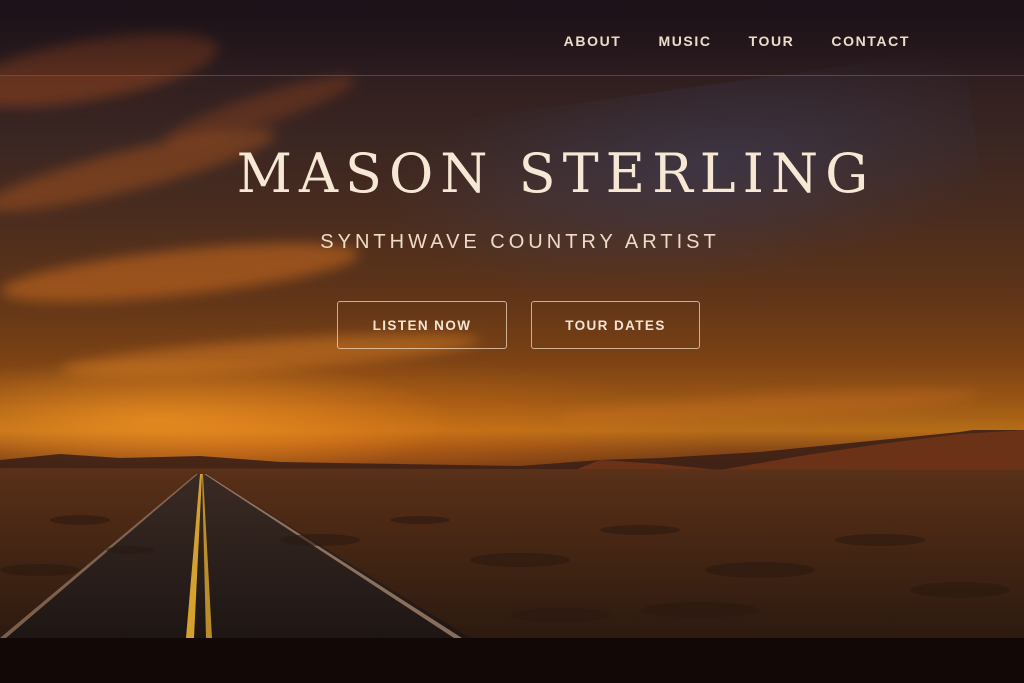 The height and width of the screenshot is (683, 1024). What do you see at coordinates (770, 406) in the screenshot?
I see `cloud` at bounding box center [770, 406].